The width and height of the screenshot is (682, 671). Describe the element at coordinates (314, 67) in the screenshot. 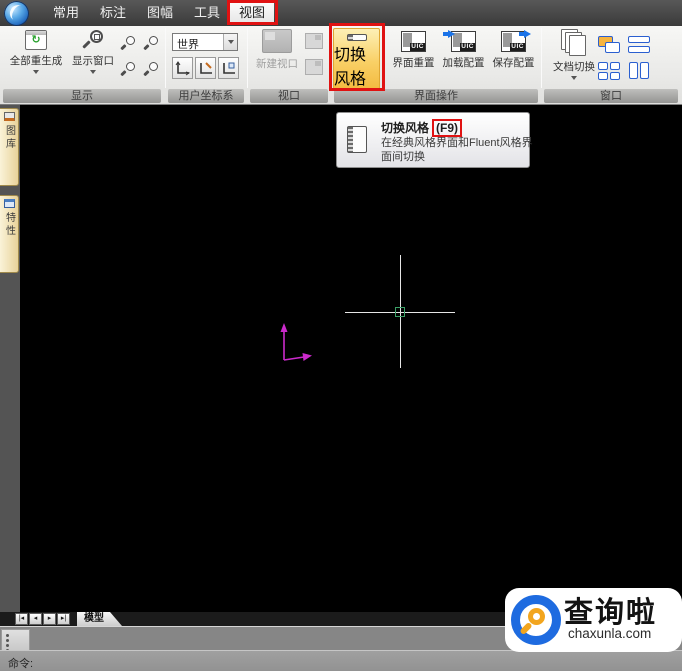

I see `join-viewport-icon` at that location.